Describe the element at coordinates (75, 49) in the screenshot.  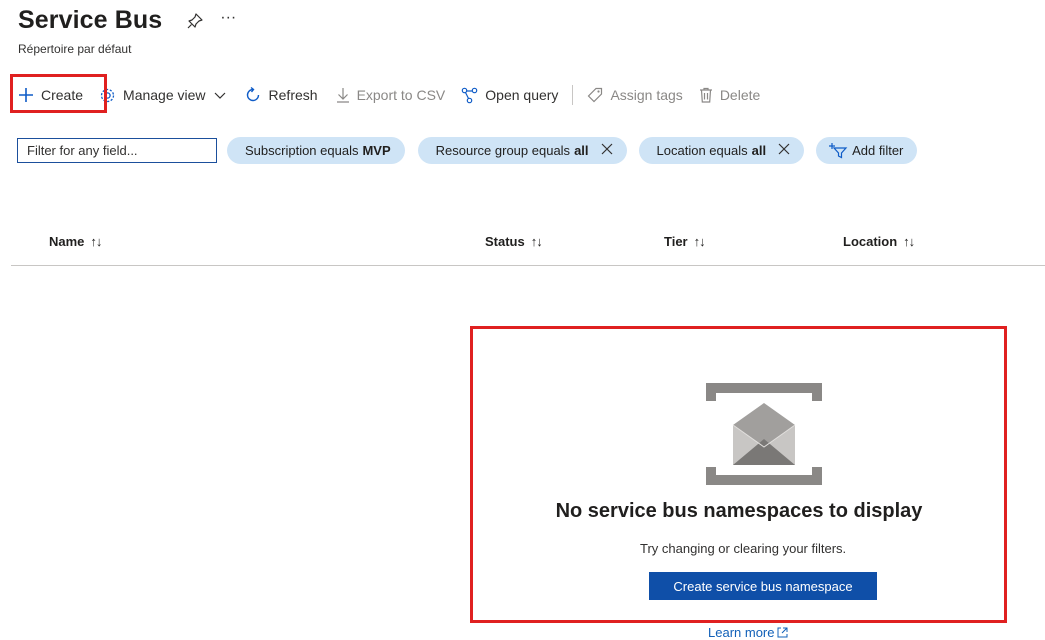
I see `page-subtitle: Répertoire par défaut` at that location.